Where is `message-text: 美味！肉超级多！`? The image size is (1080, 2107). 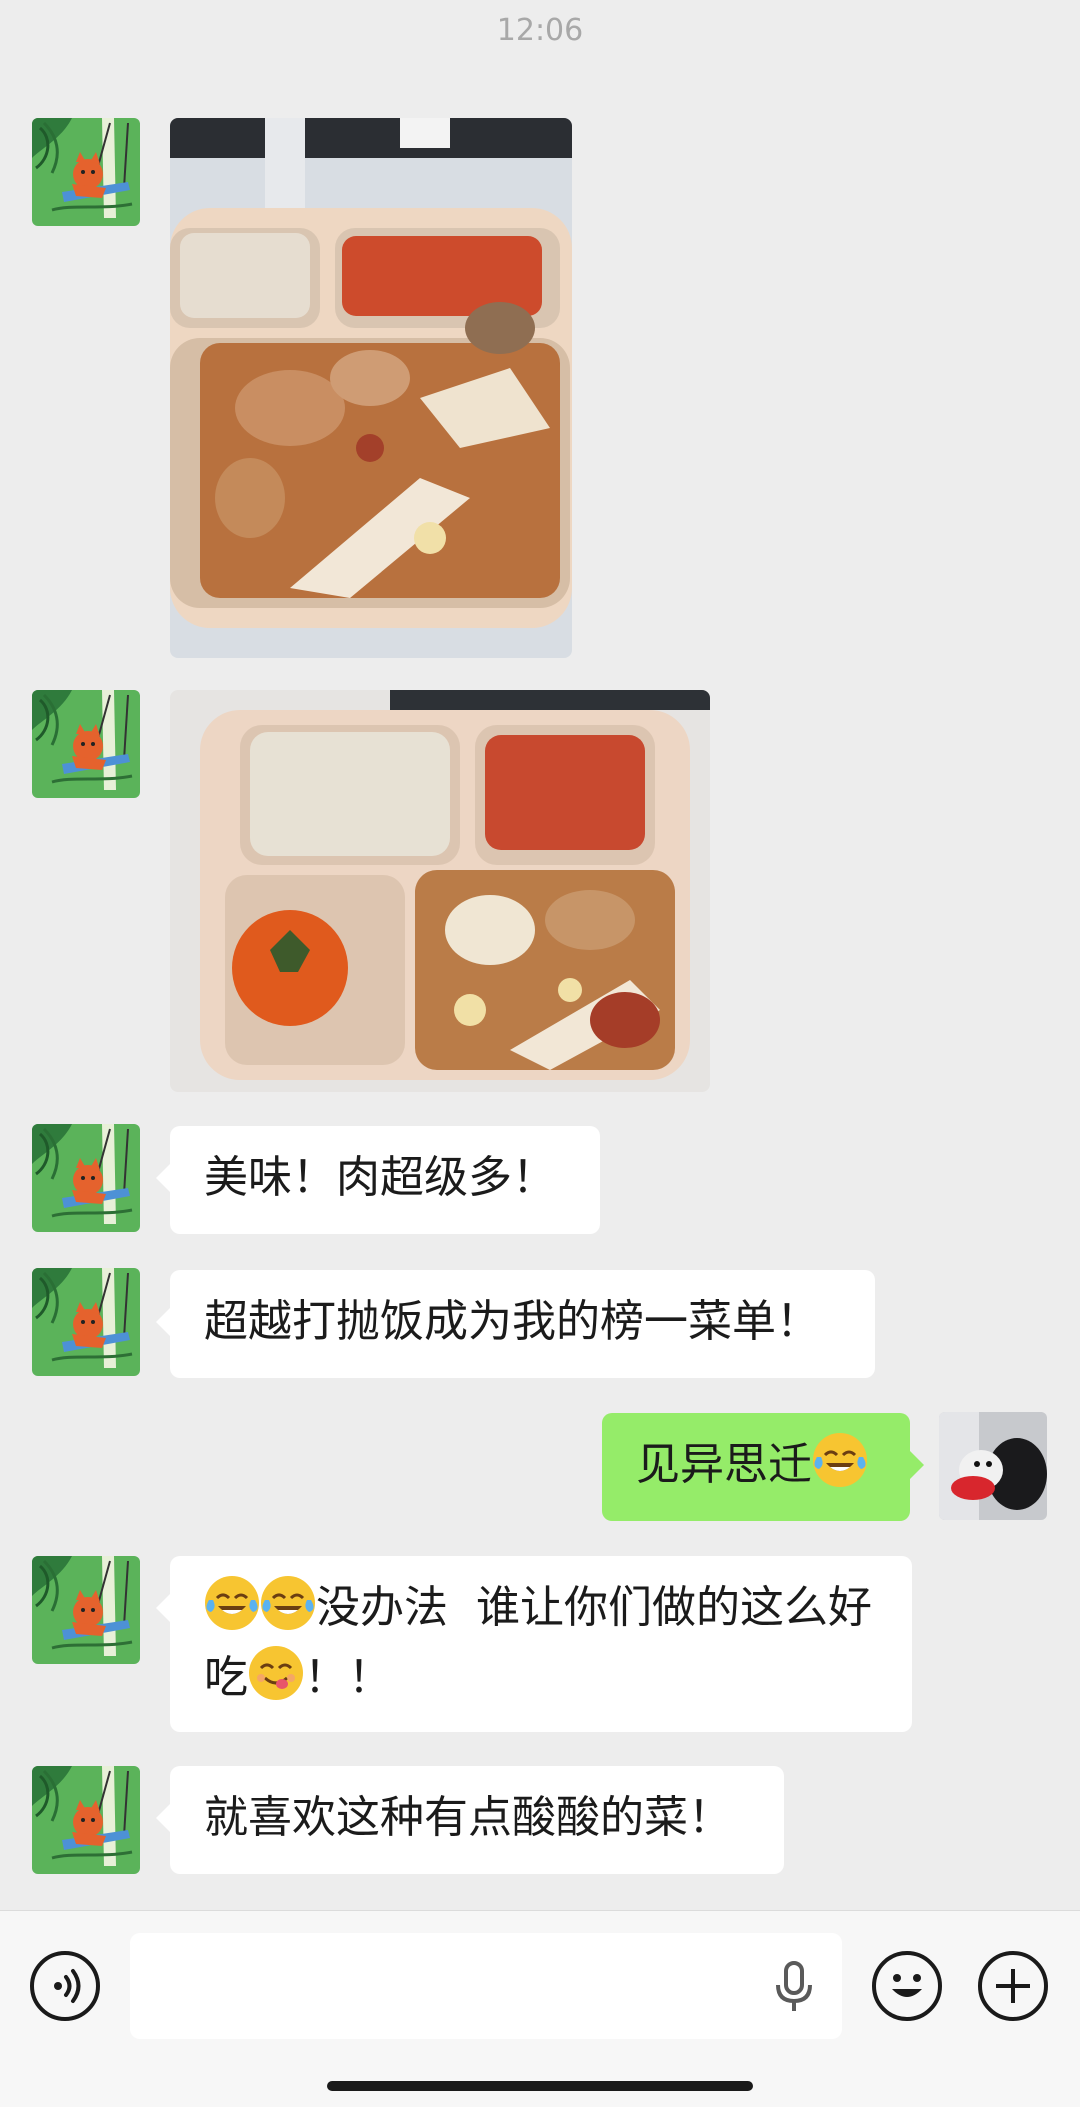 message-text: 美味！肉超级多！ is located at coordinates (380, 1177).